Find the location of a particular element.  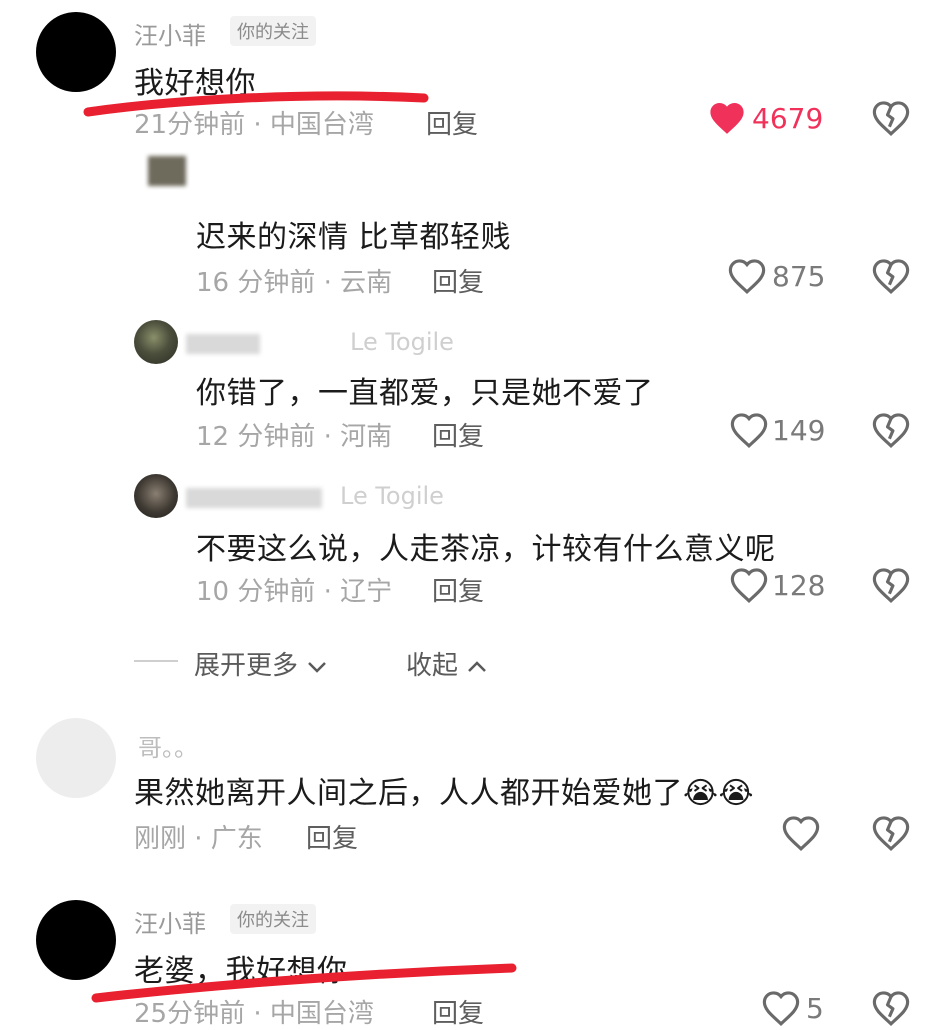

comment-meta: 10 分钟前 · 辽宁 is located at coordinates (294, 592).